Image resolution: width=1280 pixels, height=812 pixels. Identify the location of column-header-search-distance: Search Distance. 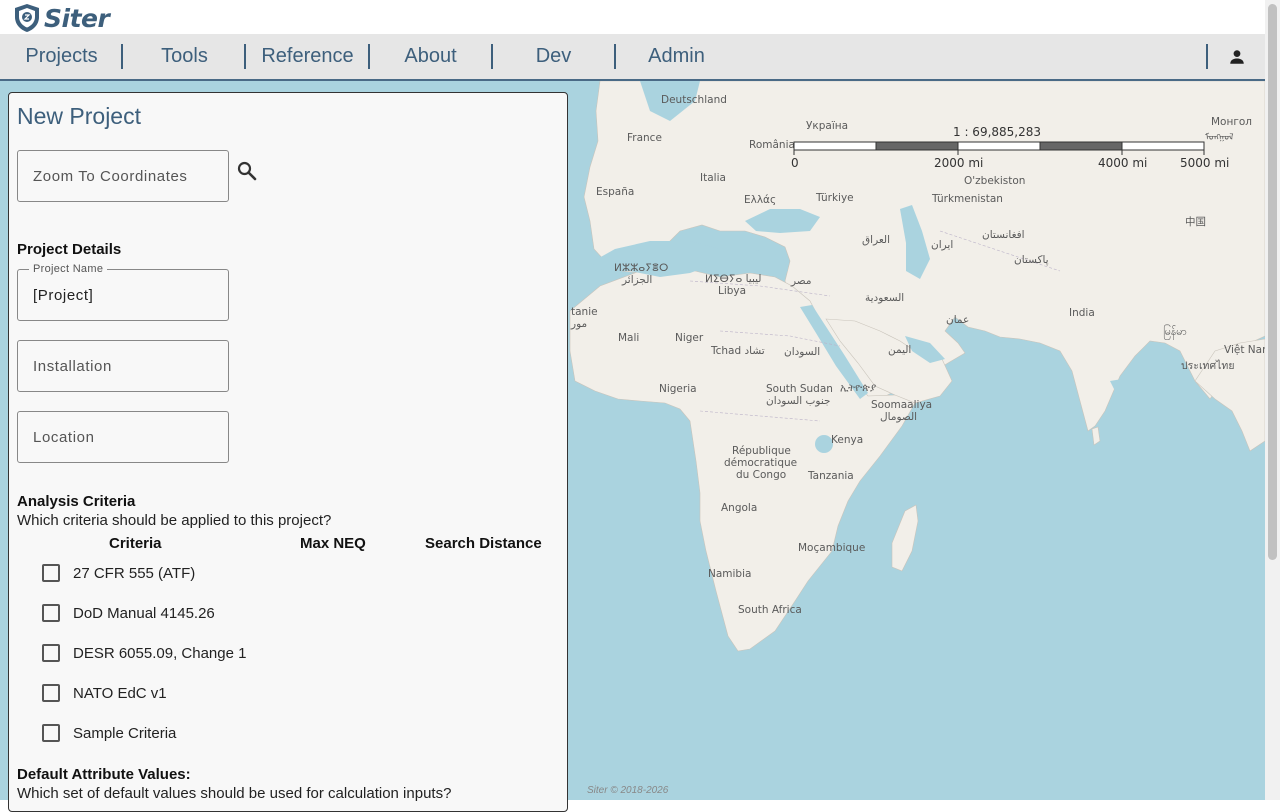
(483, 543).